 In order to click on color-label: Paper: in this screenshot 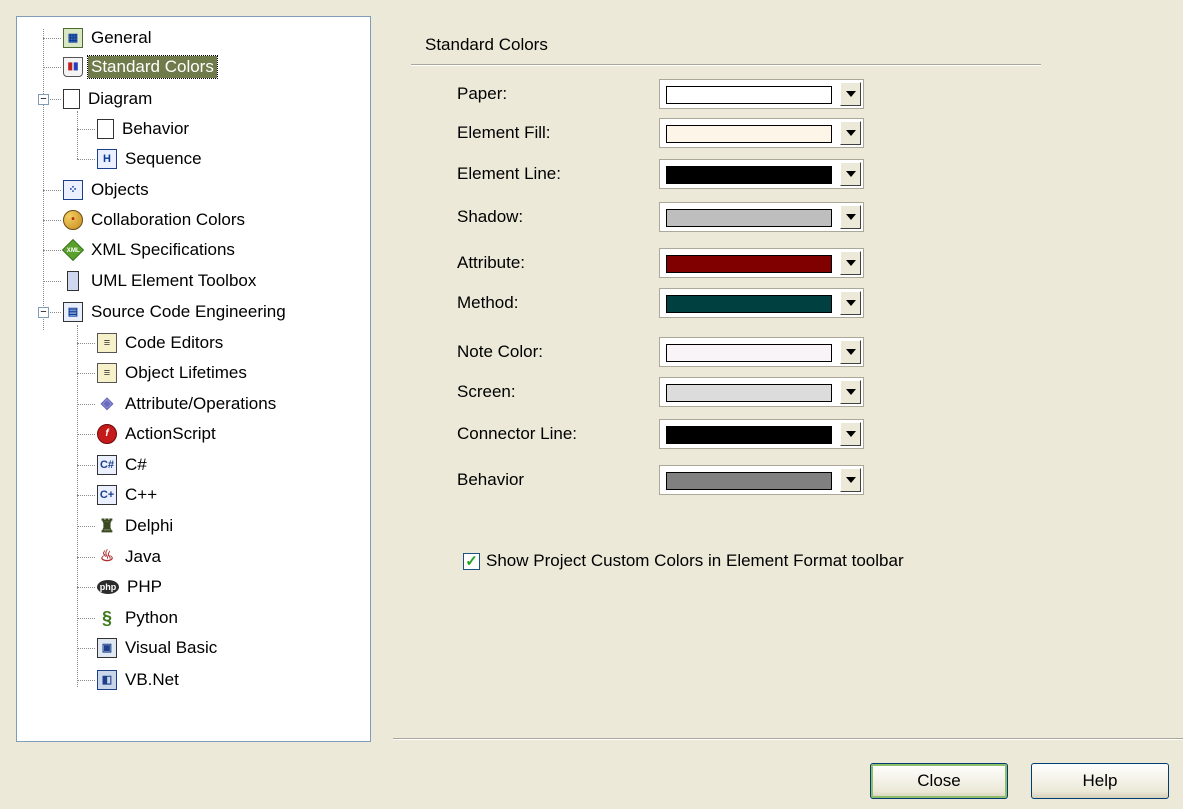, I will do `click(482, 93)`.